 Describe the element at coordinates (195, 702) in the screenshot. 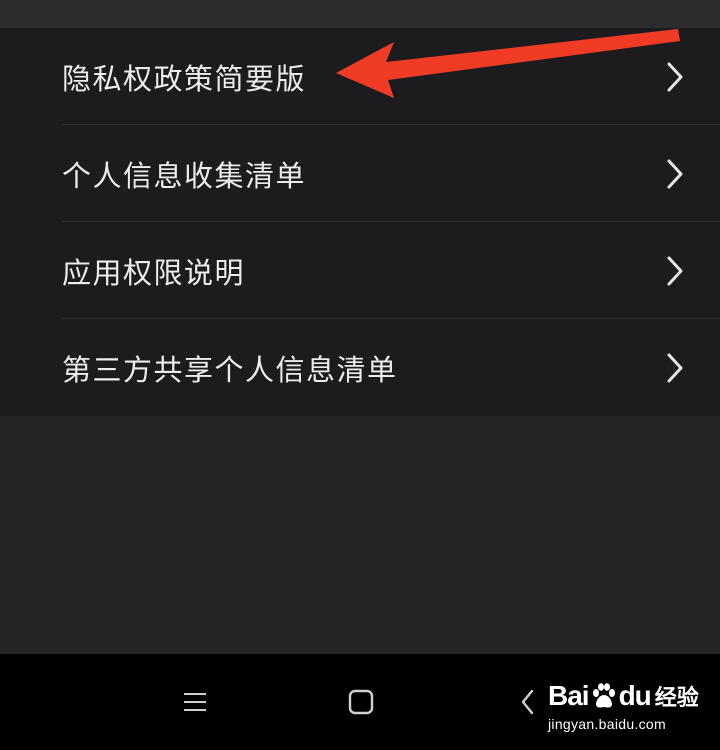

I see `menu-icon` at that location.